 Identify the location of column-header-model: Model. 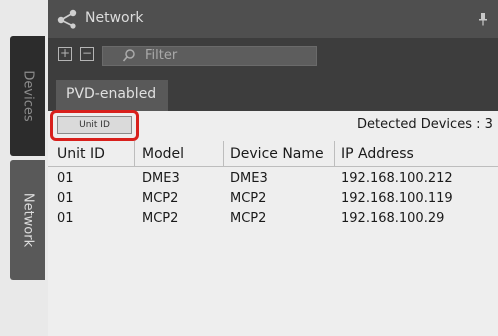
(163, 154).